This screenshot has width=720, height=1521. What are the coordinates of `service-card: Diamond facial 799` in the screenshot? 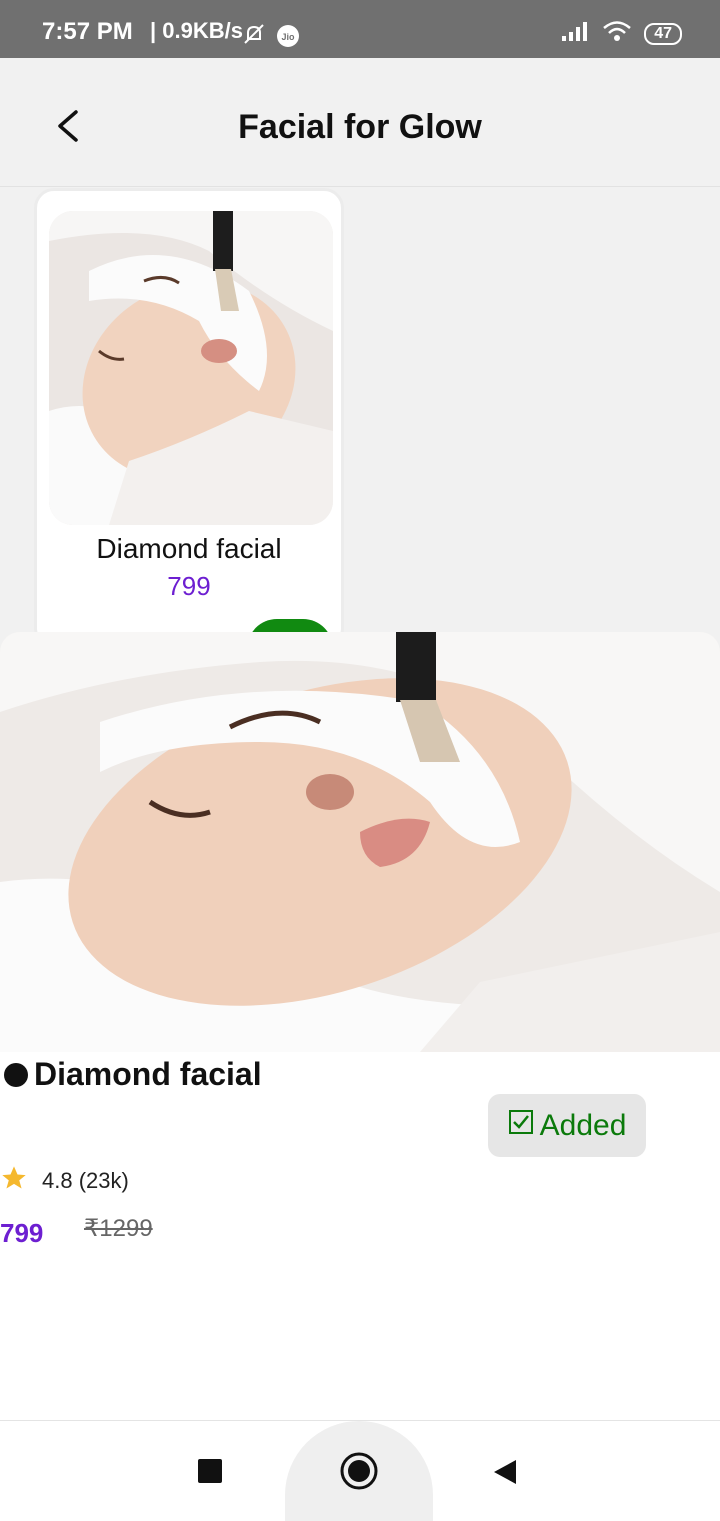 It's located at (189, 418).